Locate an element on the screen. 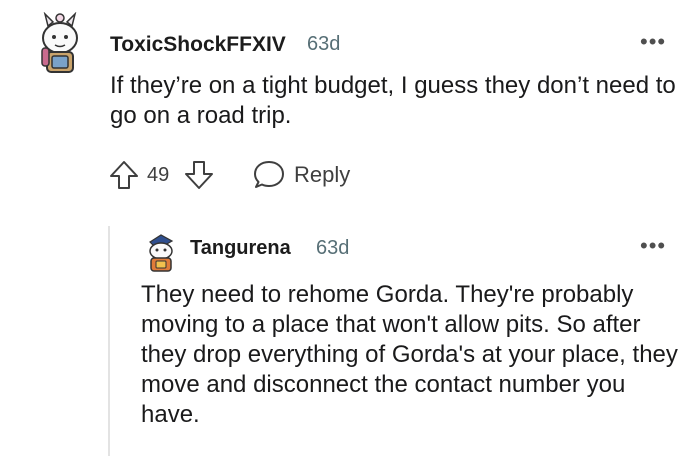 This screenshot has width=700, height=456. upvote-button is located at coordinates (124, 175).